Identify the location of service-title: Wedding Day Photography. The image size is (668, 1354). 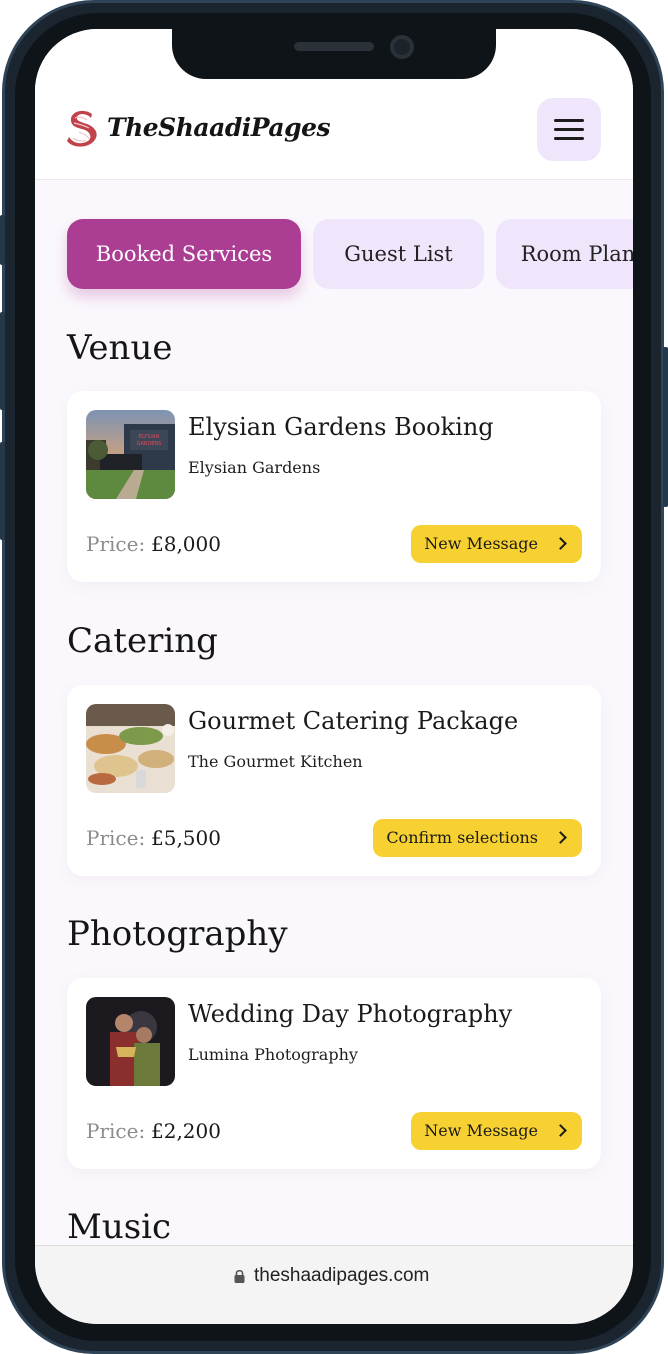
(350, 1014).